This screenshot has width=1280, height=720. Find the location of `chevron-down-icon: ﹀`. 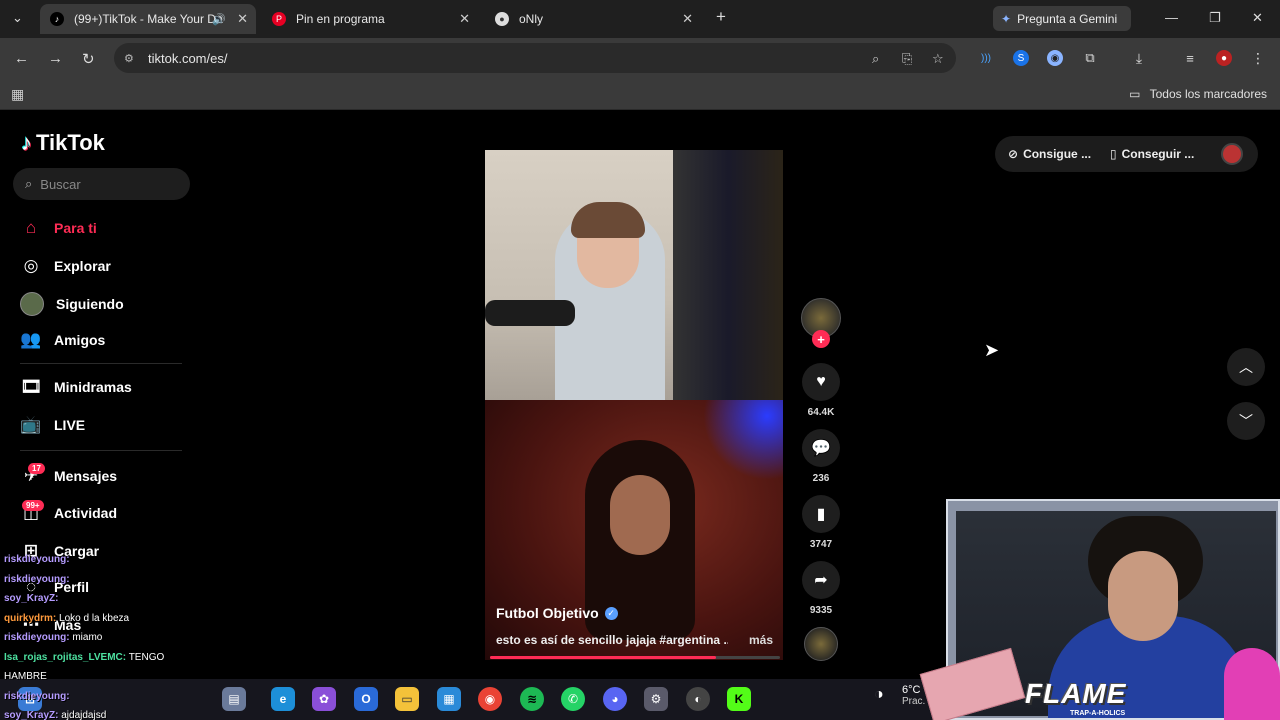

chevron-down-icon: ﹀ is located at coordinates (1246, 421).